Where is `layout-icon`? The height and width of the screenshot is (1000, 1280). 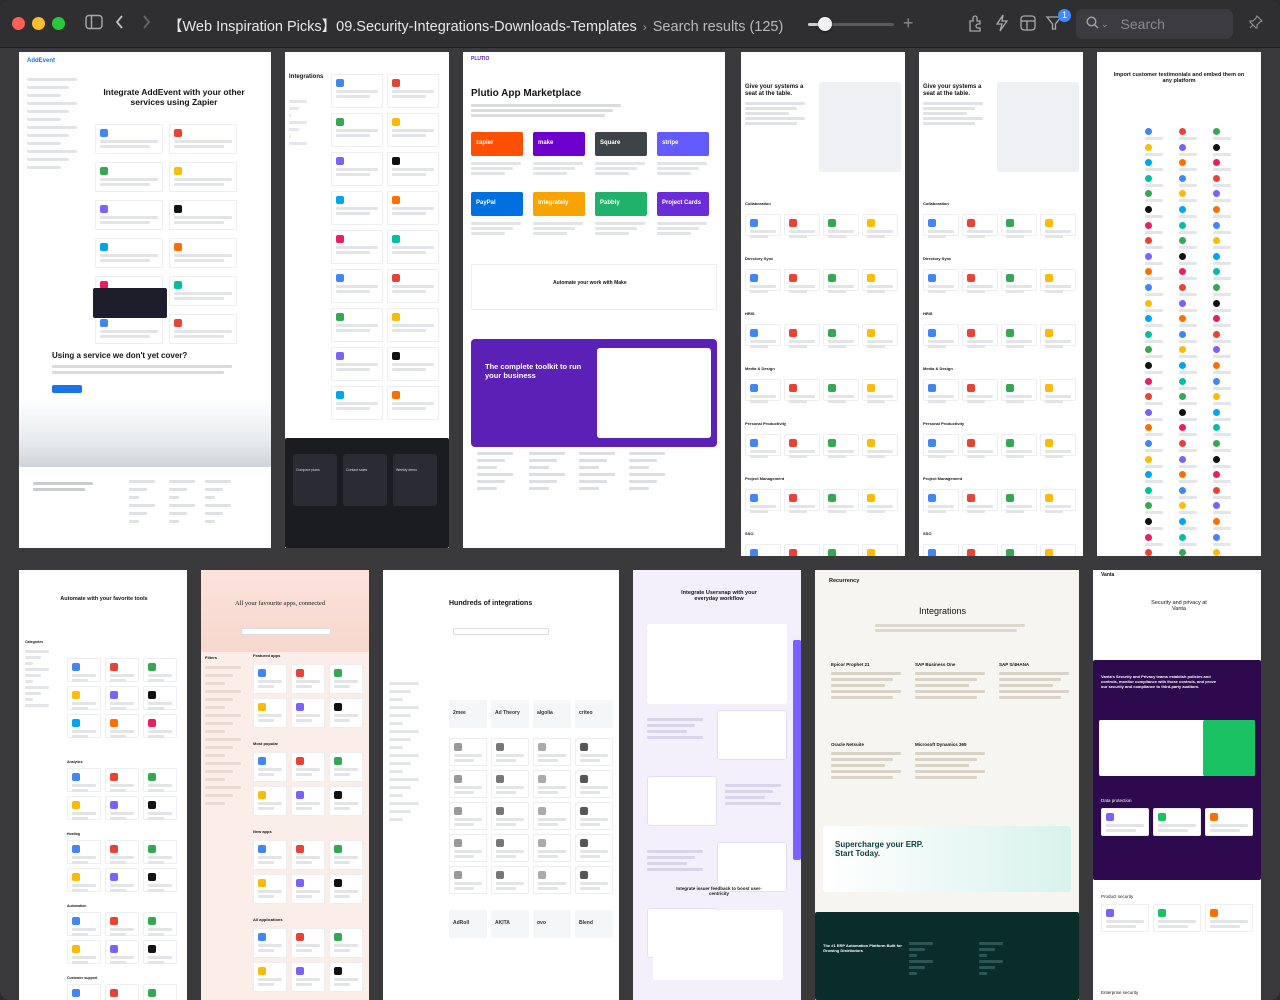 layout-icon is located at coordinates (1028, 24).